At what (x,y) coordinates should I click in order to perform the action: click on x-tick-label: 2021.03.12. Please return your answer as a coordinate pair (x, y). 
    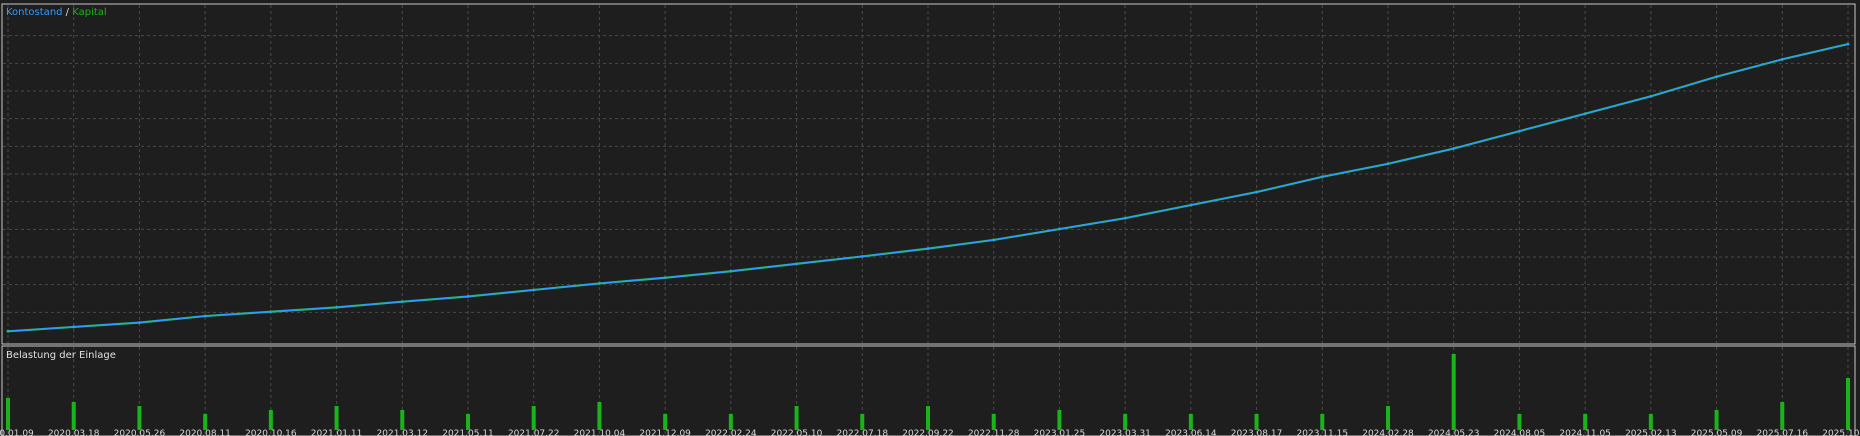
    Looking at the image, I should click on (403, 432).